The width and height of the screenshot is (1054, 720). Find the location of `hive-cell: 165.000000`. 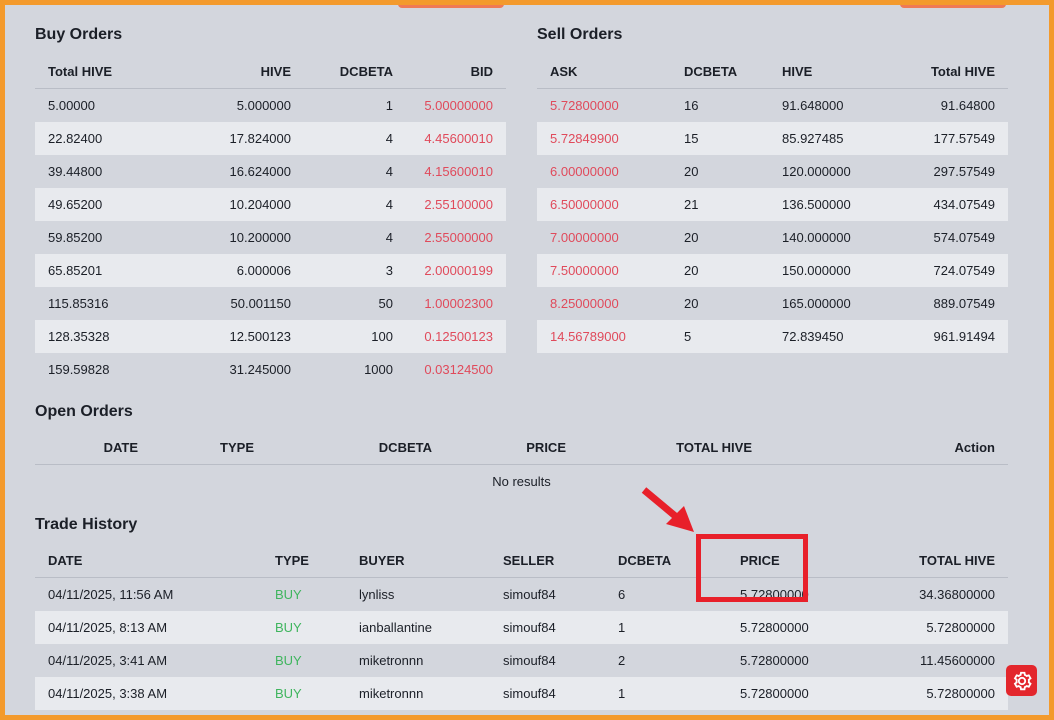

hive-cell: 165.000000 is located at coordinates (816, 303).